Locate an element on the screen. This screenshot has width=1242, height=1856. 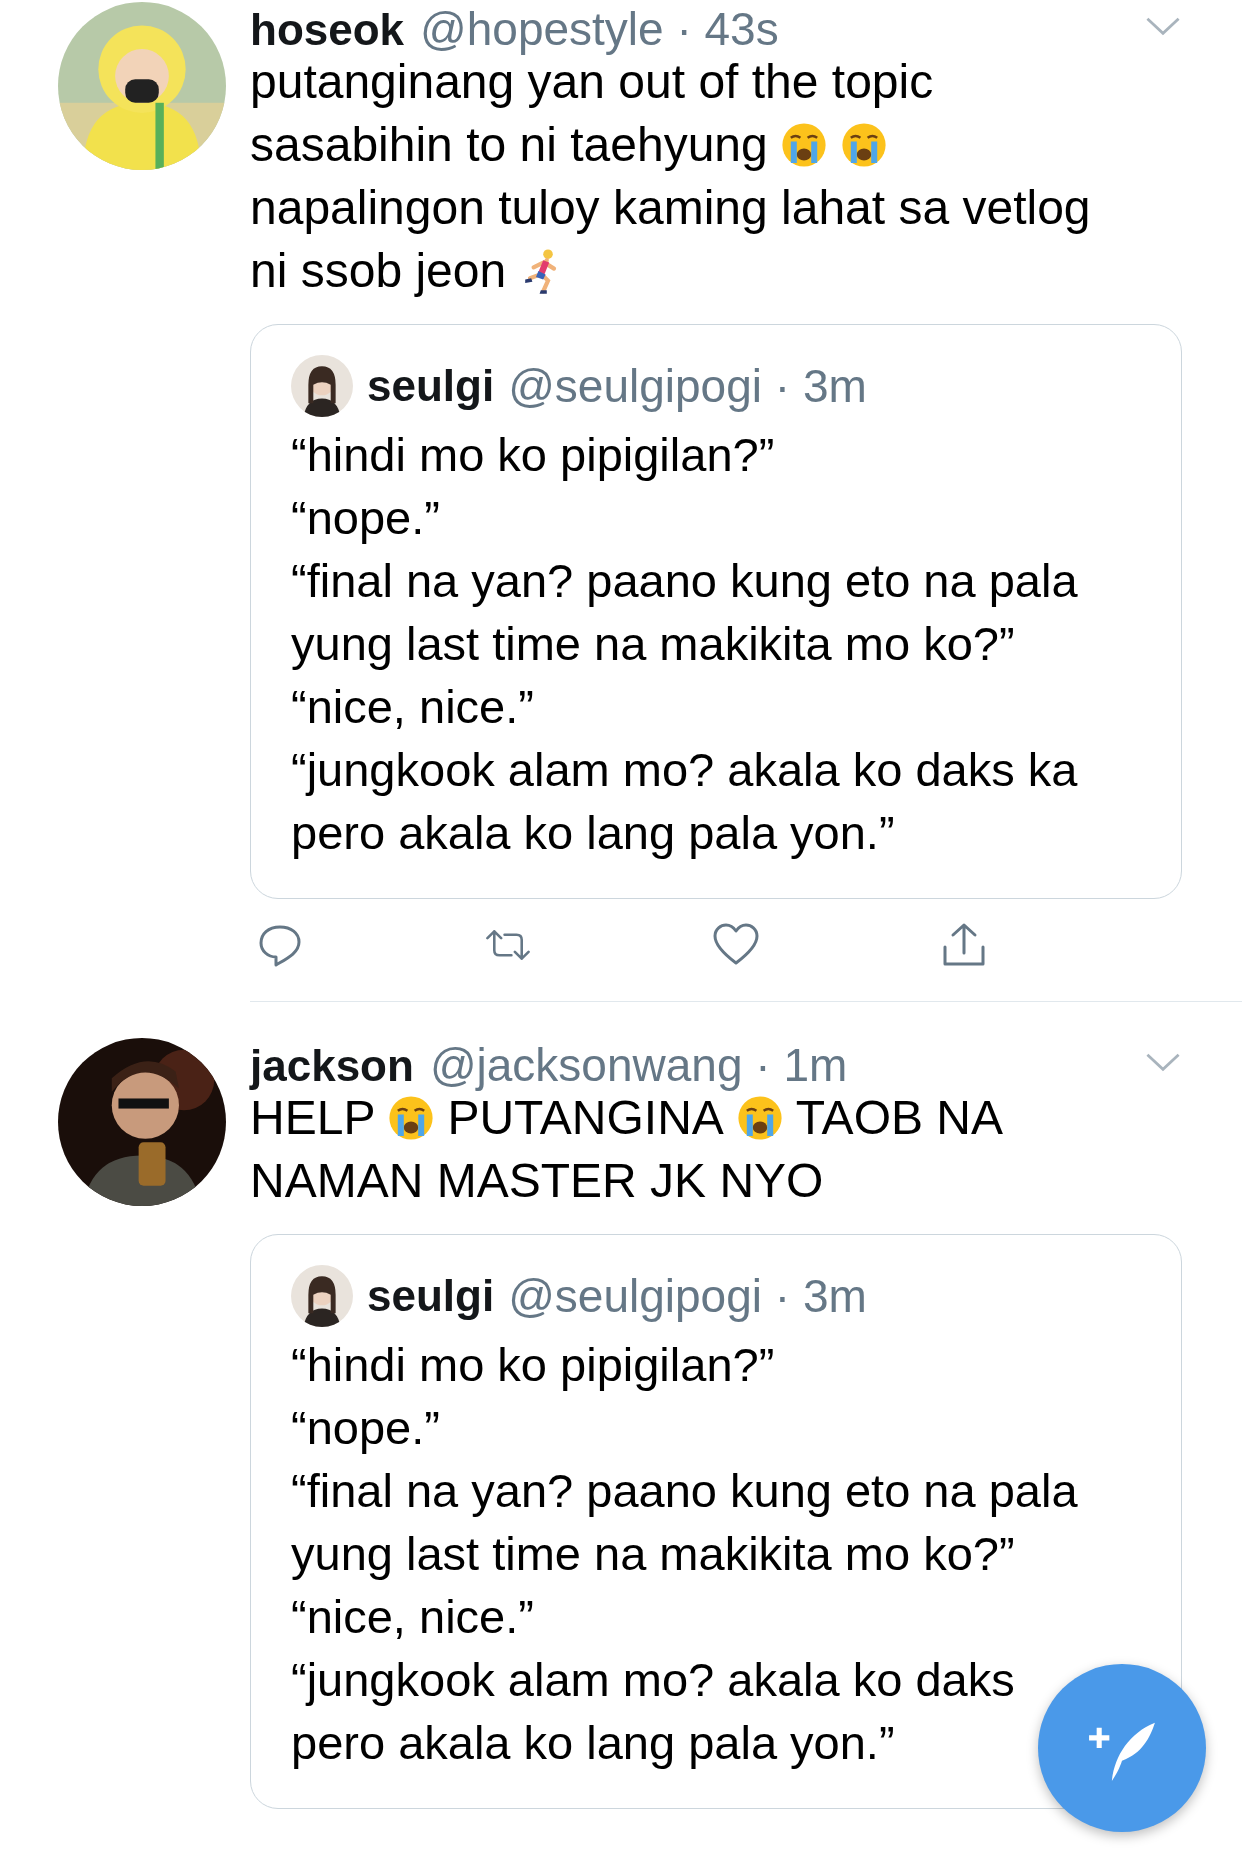
tweet-text: TAOB NA is located at coordinates (899, 1118).